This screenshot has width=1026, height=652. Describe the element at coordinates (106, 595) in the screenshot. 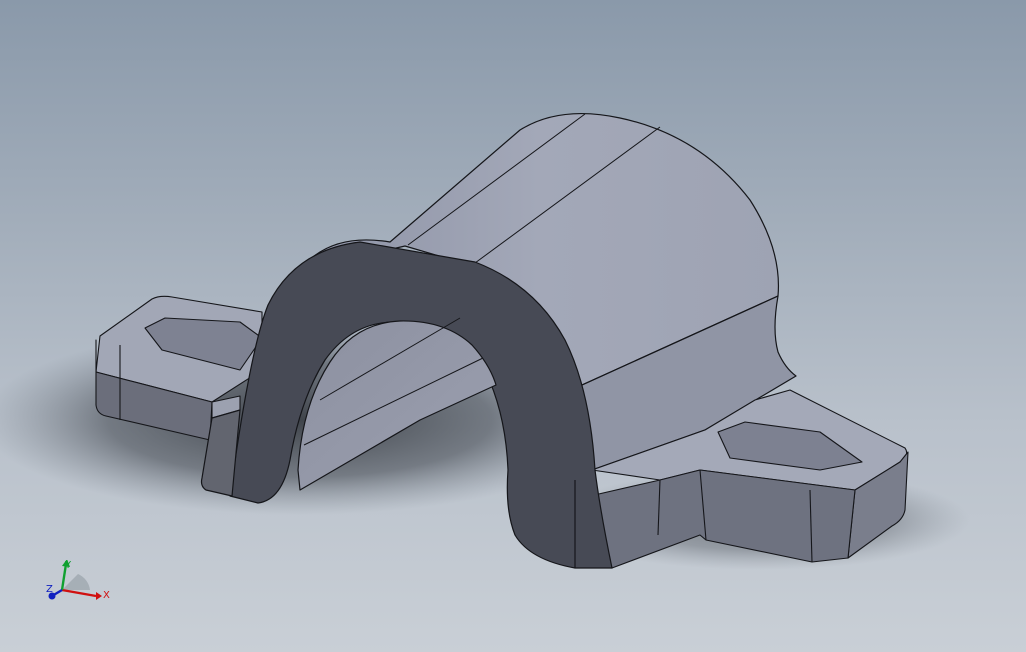

I see `x-axis-label: X` at that location.